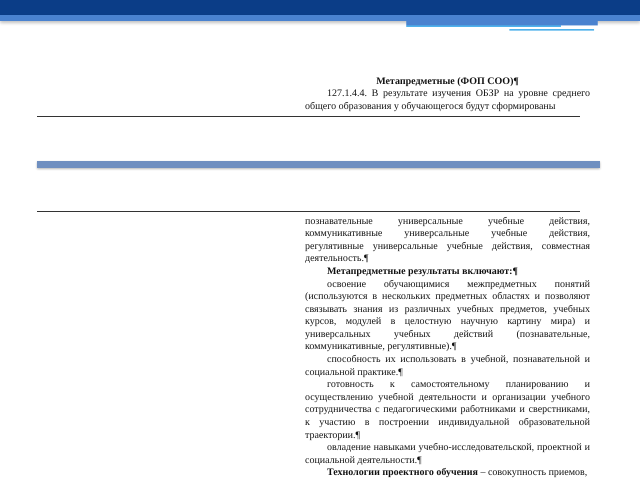 This screenshot has width=640, height=480. I want to click on document-heading: Метапредметные результаты включают:¶, so click(422, 272).